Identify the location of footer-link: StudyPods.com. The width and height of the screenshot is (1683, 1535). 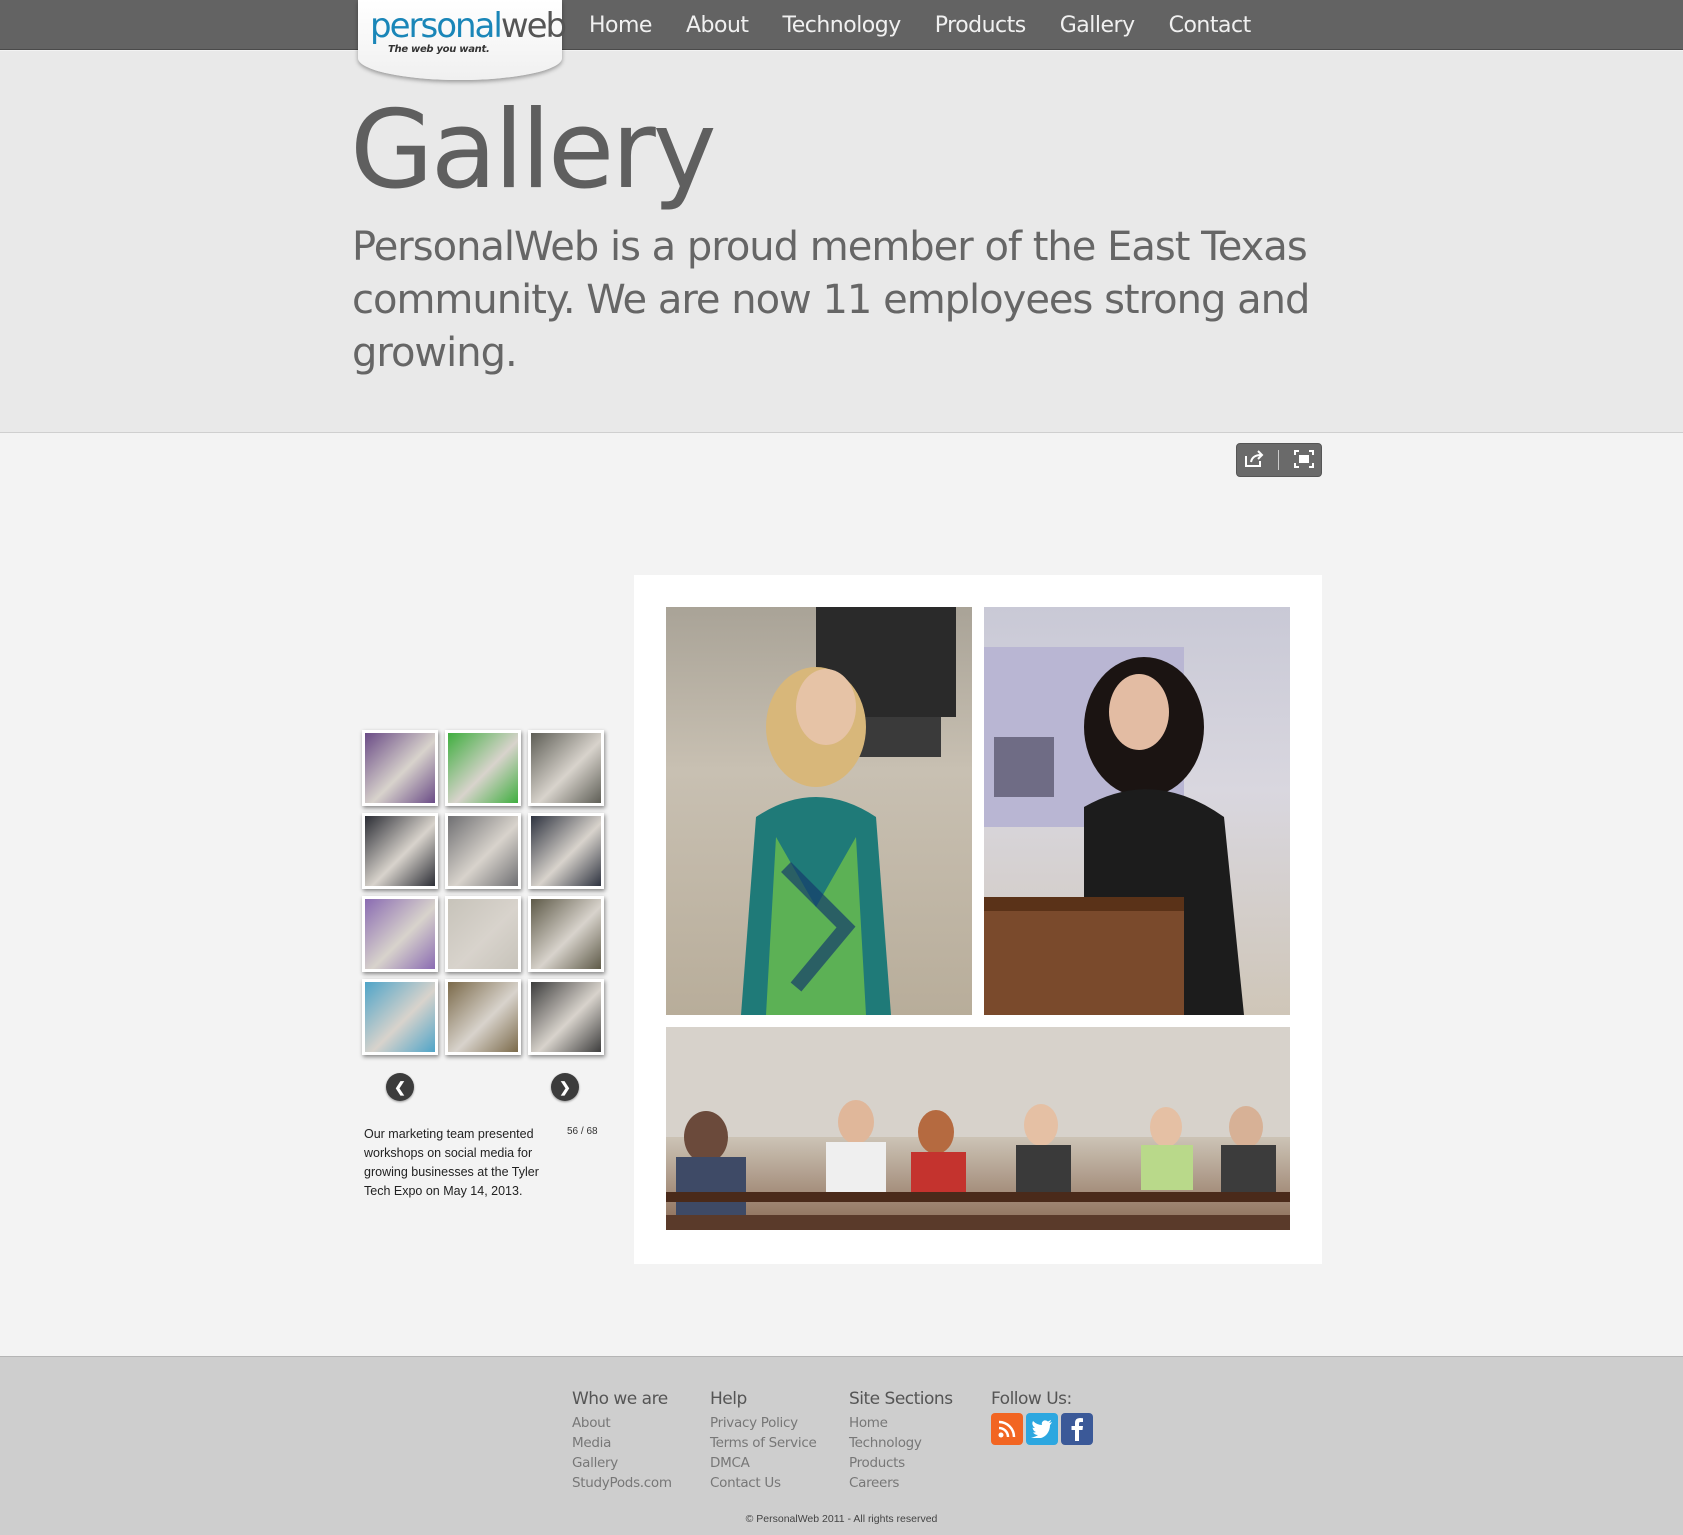
(622, 1483).